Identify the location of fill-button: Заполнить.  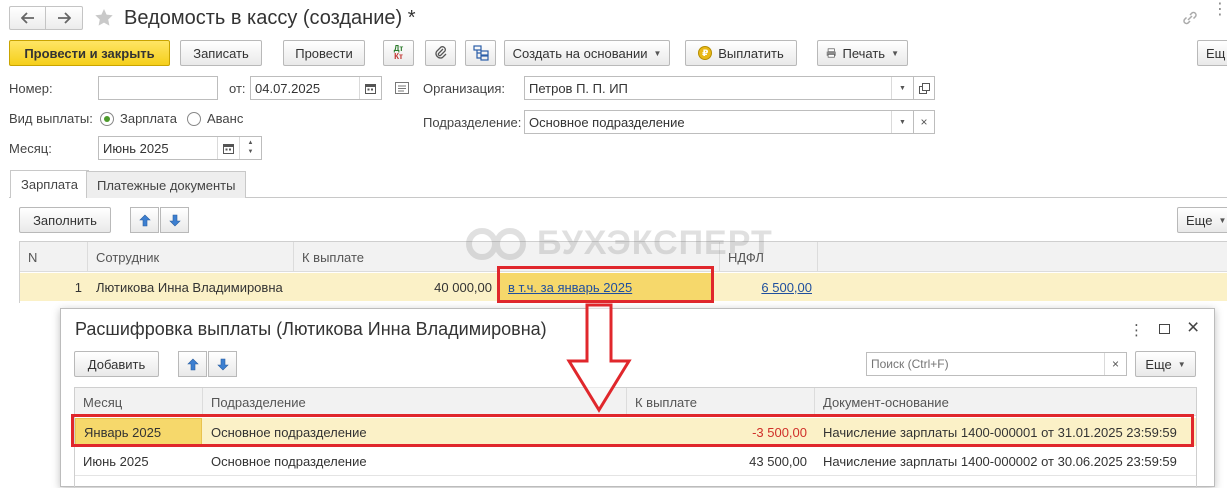
(65, 220).